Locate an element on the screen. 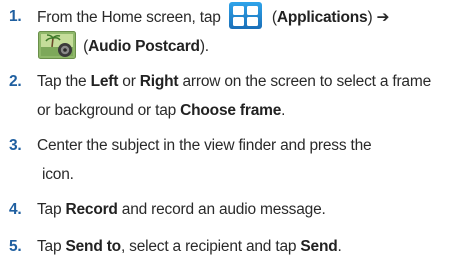 Image resolution: width=472 pixels, height=267 pixels. step-number: 2. is located at coordinates (15, 81).